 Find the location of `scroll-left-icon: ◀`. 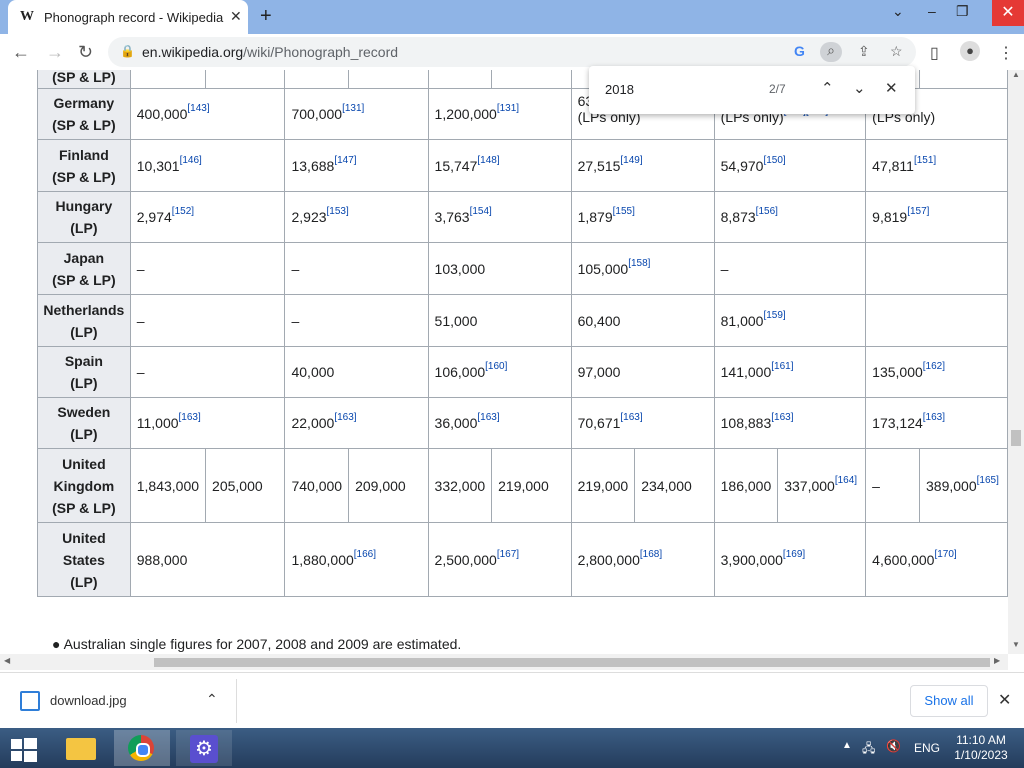

scroll-left-icon: ◀ is located at coordinates (7, 660).